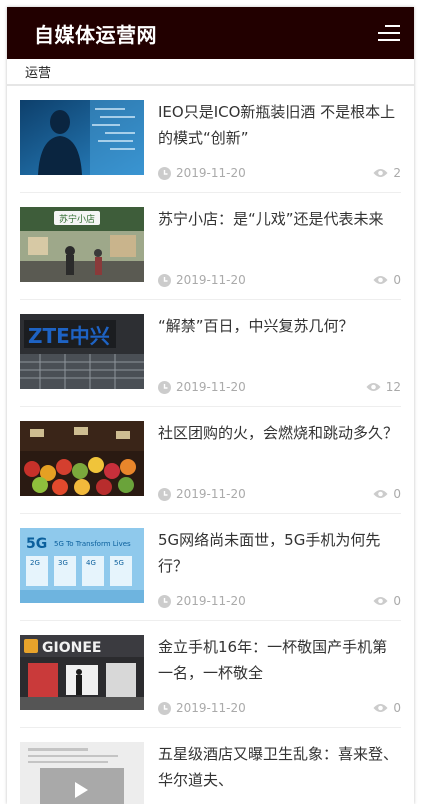 This screenshot has width=423, height=804. Describe the element at coordinates (35, 563) in the screenshot. I see `svg-text: 2G` at that location.